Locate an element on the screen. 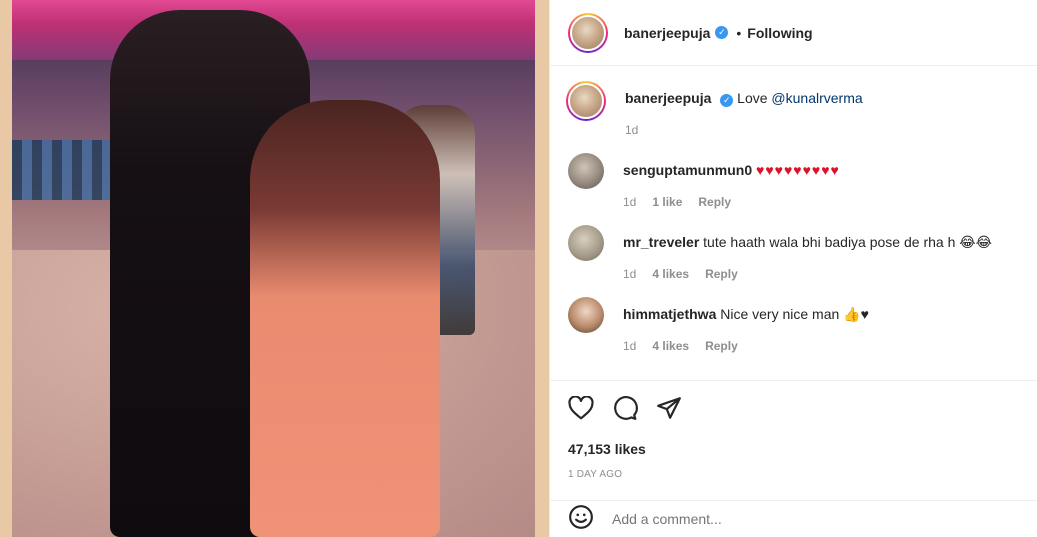  comment-username: himmatjethwa is located at coordinates (669, 314).